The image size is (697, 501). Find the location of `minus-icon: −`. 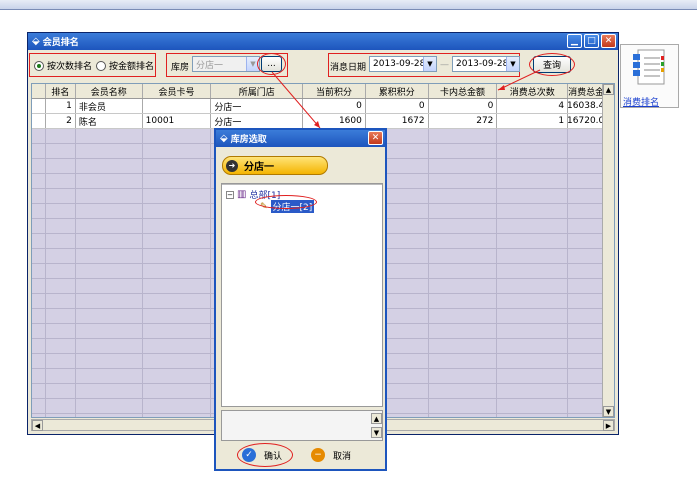

minus-icon: − is located at coordinates (318, 455).